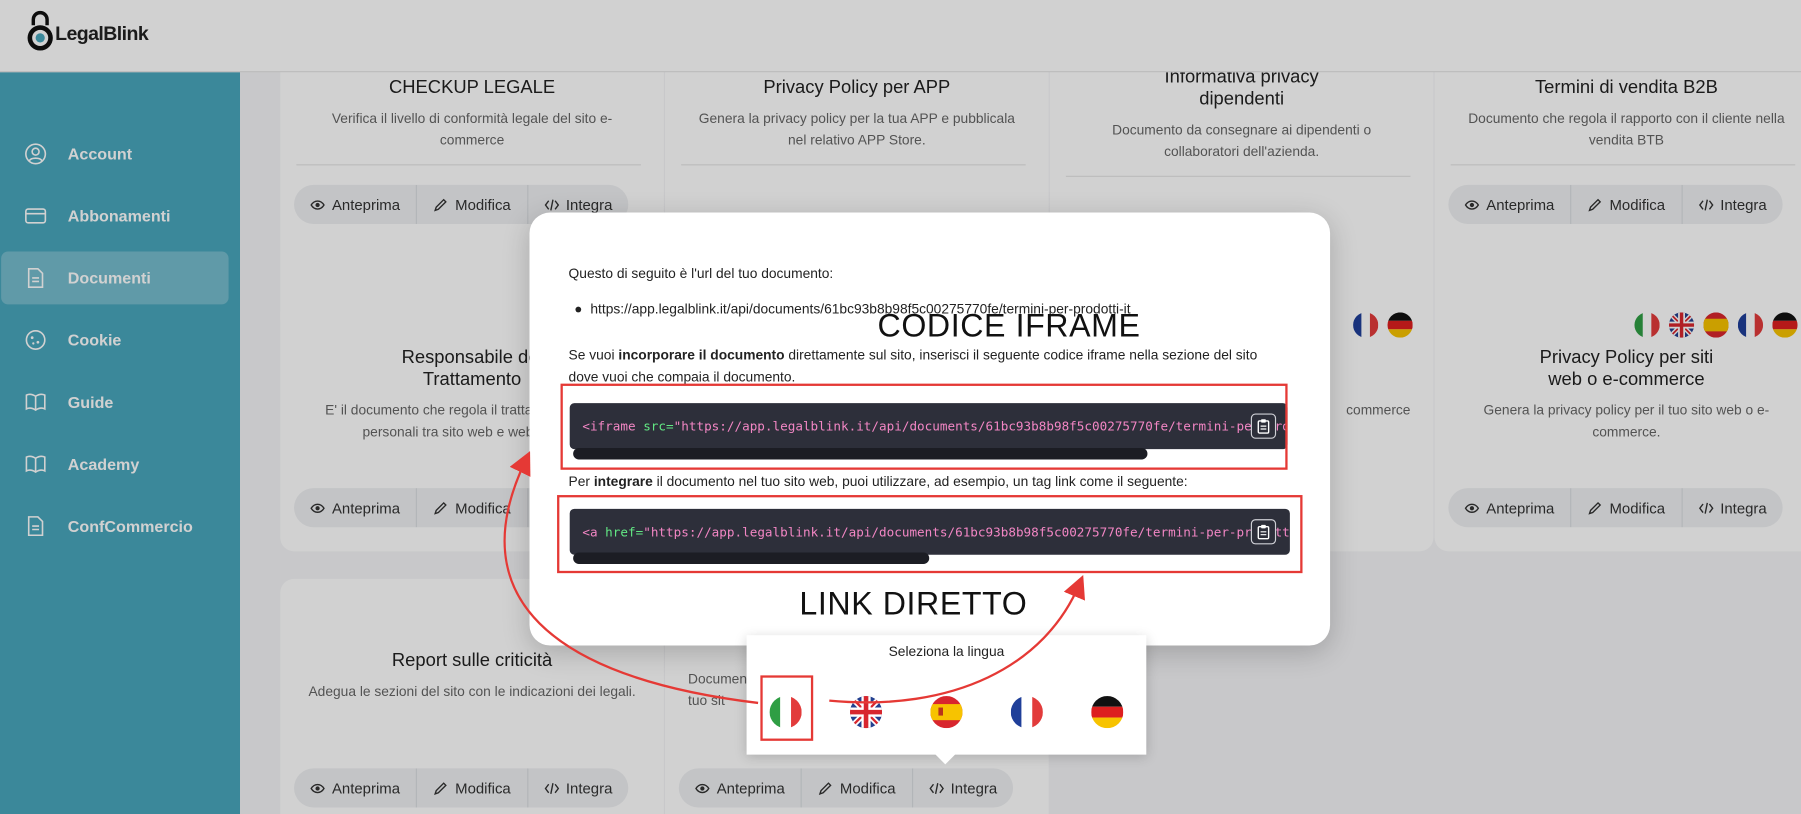 The image size is (1801, 814). I want to click on link-highlight-box, so click(930, 534).